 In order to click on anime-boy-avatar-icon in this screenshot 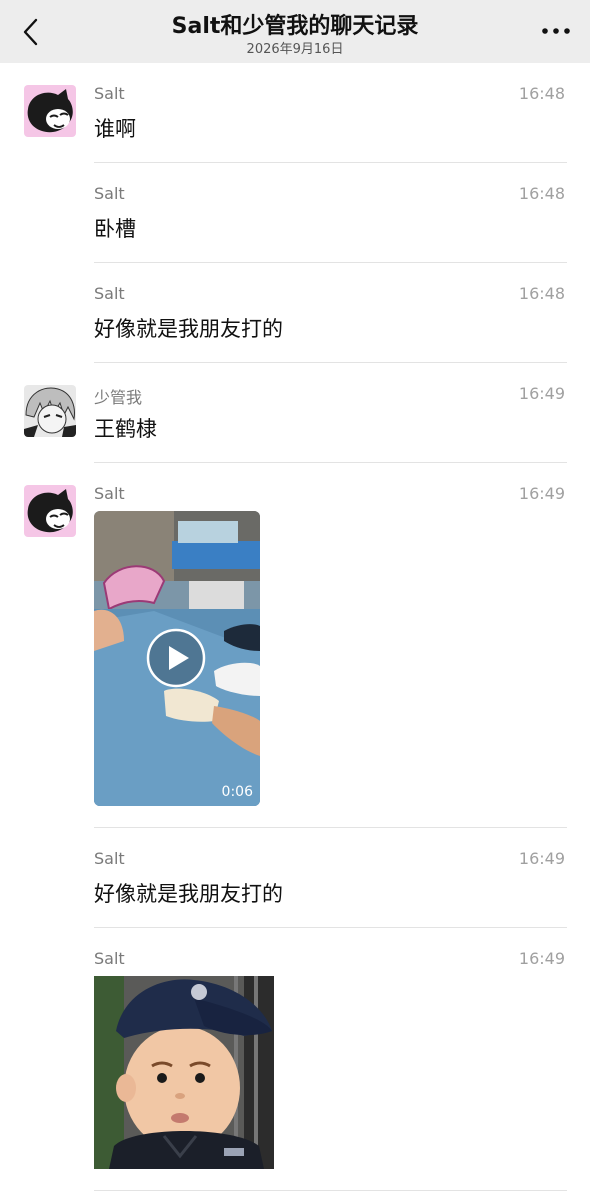, I will do `click(50, 411)`.